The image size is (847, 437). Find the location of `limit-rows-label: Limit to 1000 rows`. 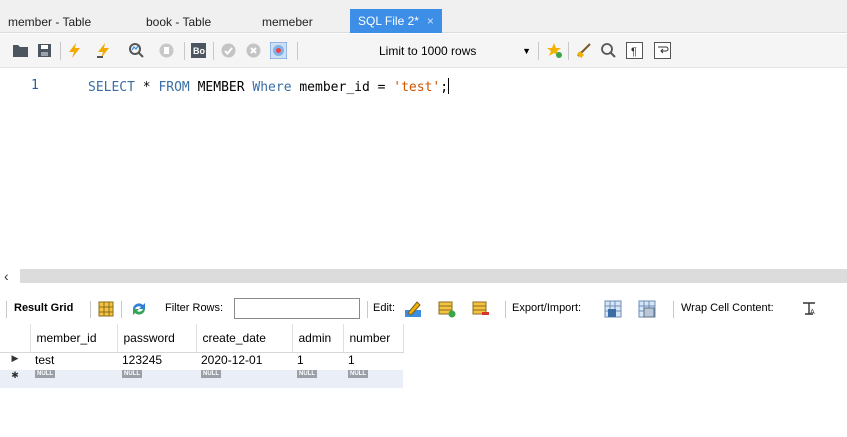

limit-rows-label: Limit to 1000 rows is located at coordinates (428, 51).